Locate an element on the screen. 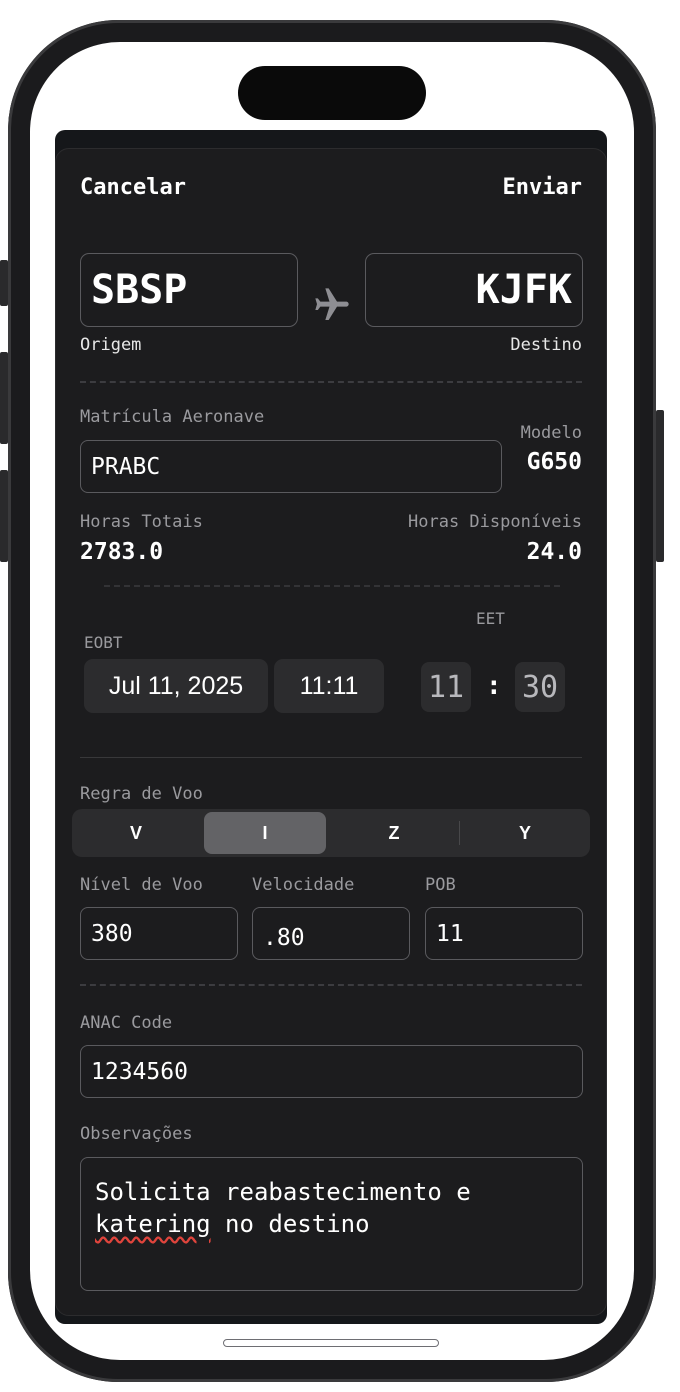 This screenshot has width=680, height=1392. notes-line-1: Solicita reabastecimento e is located at coordinates (283, 1192).